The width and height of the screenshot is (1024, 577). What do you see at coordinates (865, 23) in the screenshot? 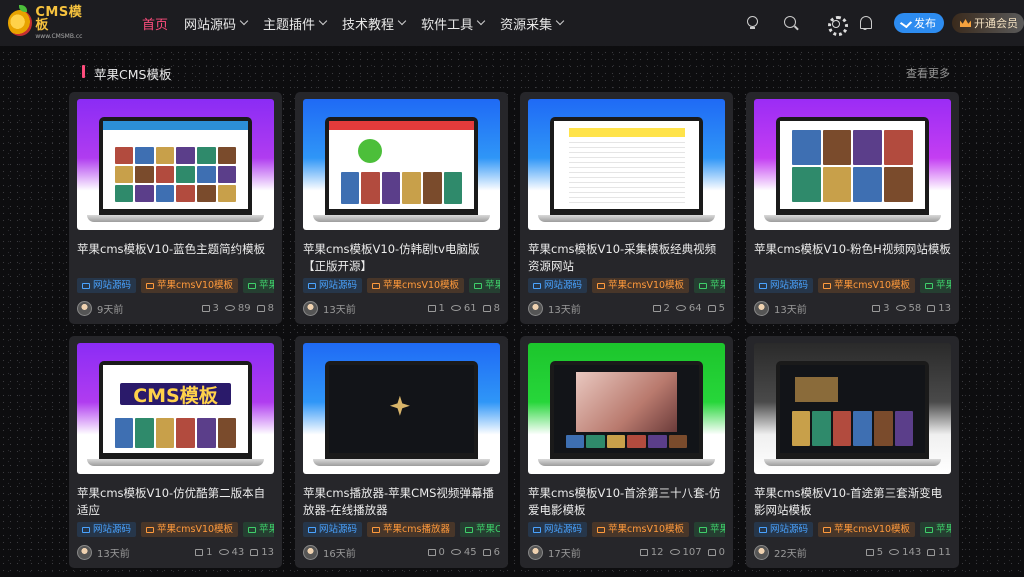
I see `bell-icon` at bounding box center [865, 23].